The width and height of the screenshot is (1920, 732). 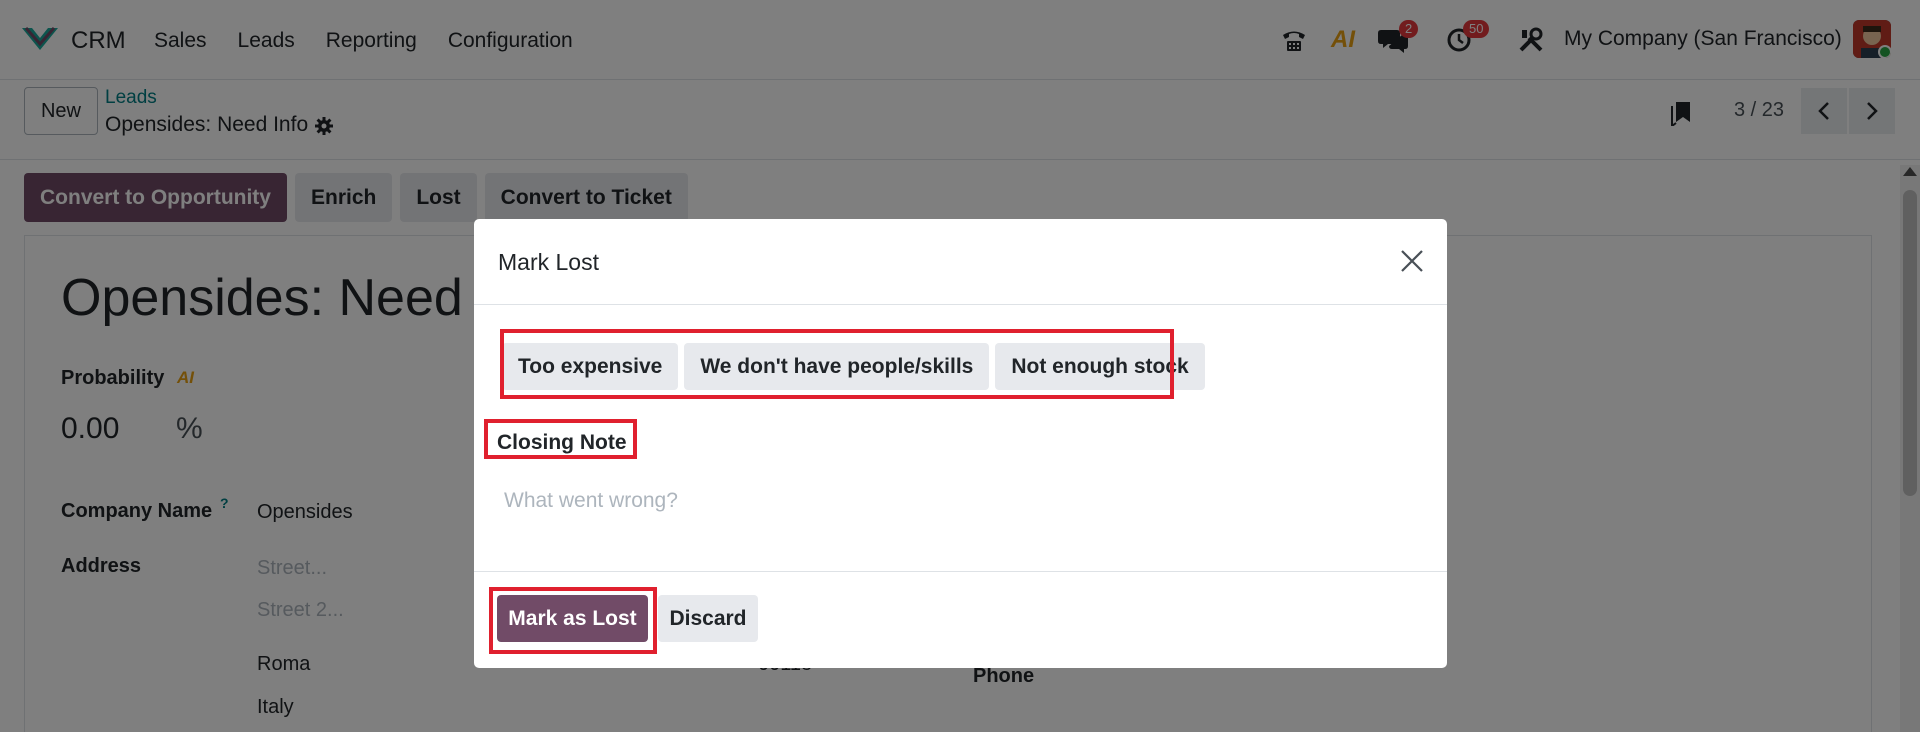 I want to click on dialog-title: Mark Lost, so click(x=548, y=262).